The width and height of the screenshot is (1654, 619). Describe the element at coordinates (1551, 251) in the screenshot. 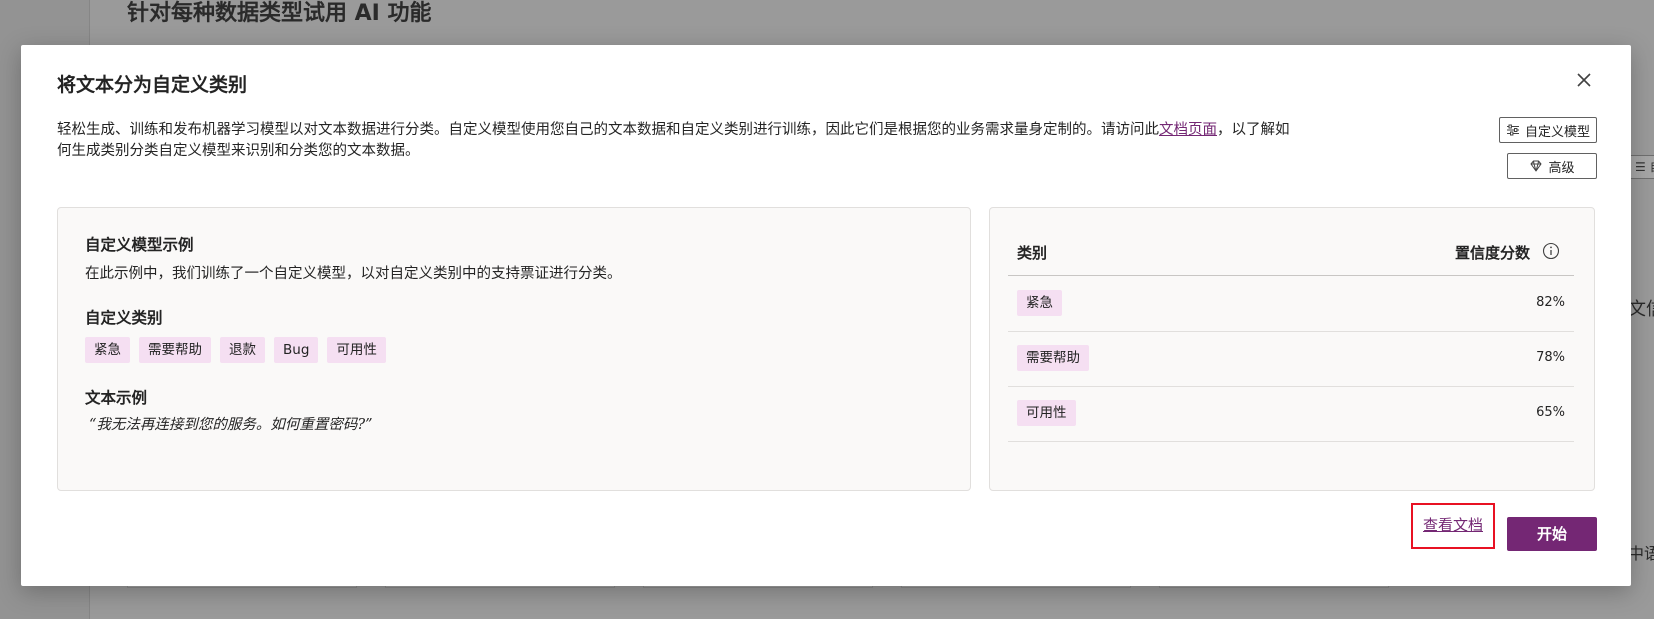

I see `info-icon` at that location.